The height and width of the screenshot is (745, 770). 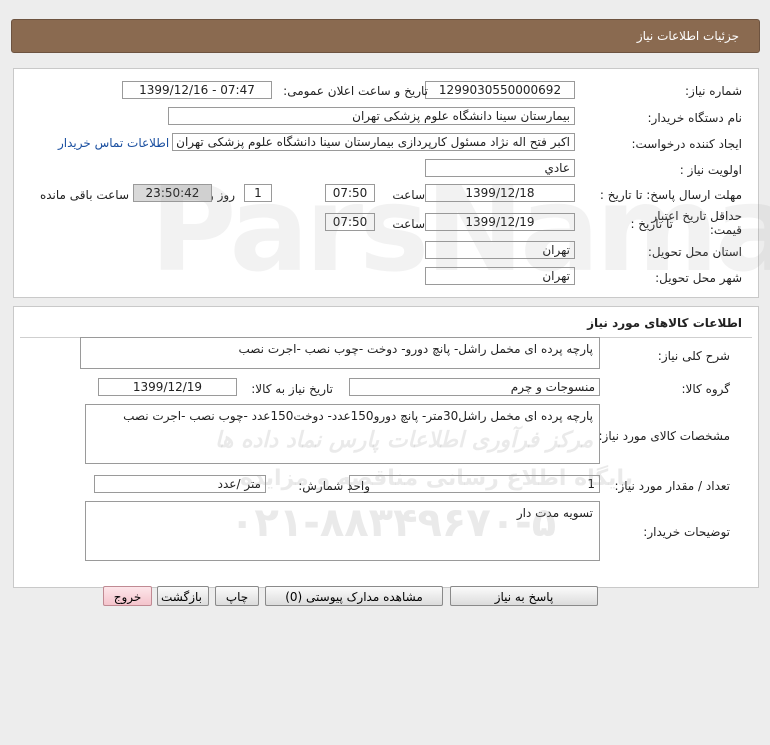 I want to click on unit-label: واحد شمارش:, so click(x=334, y=486).